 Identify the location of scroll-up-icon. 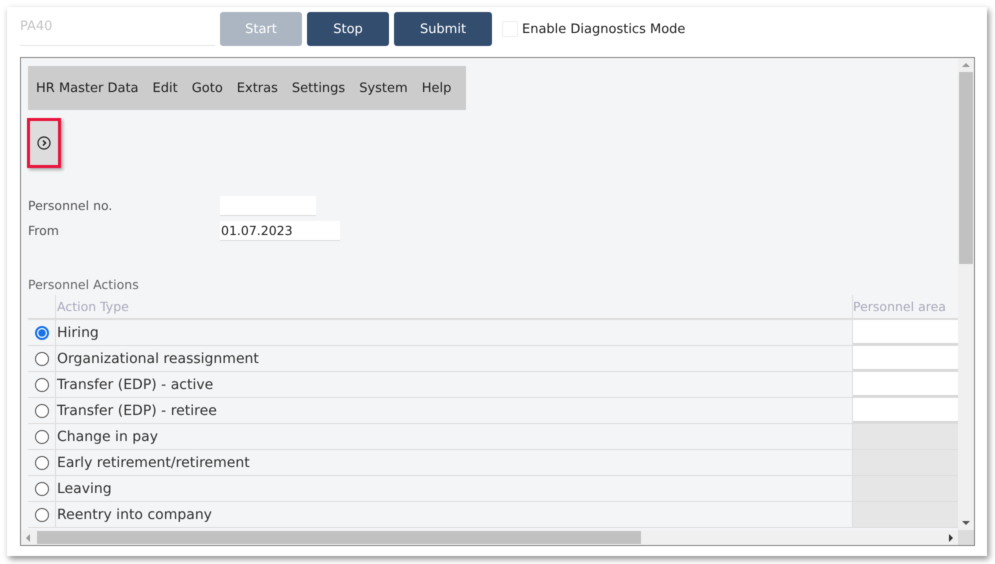
(966, 65).